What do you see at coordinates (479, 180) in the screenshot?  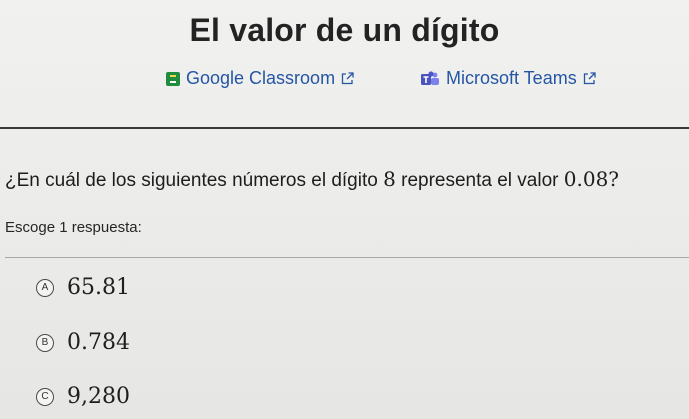 I see `question-middle: representa el valor` at bounding box center [479, 180].